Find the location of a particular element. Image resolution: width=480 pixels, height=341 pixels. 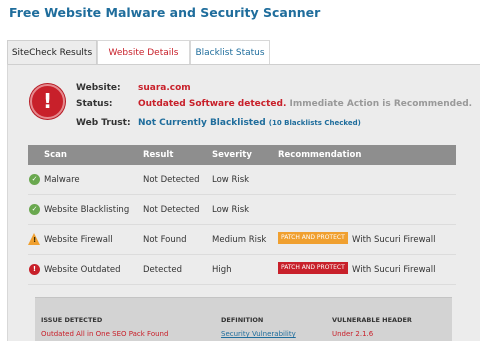

web-trust-label: Web Trust: is located at coordinates (103, 123).